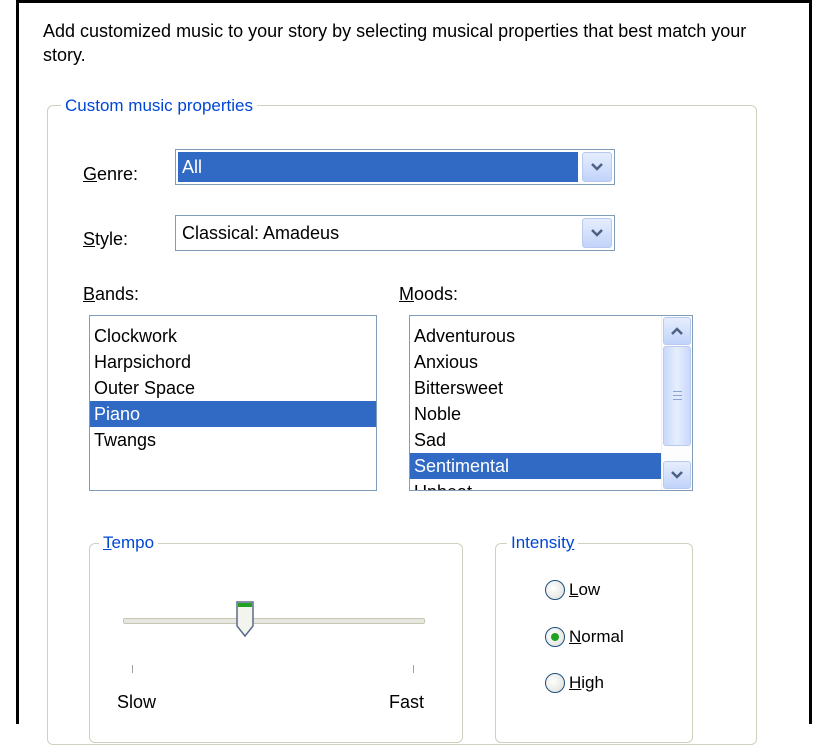 The image size is (814, 745). I want to click on tempo-slider-track, so click(274, 621).